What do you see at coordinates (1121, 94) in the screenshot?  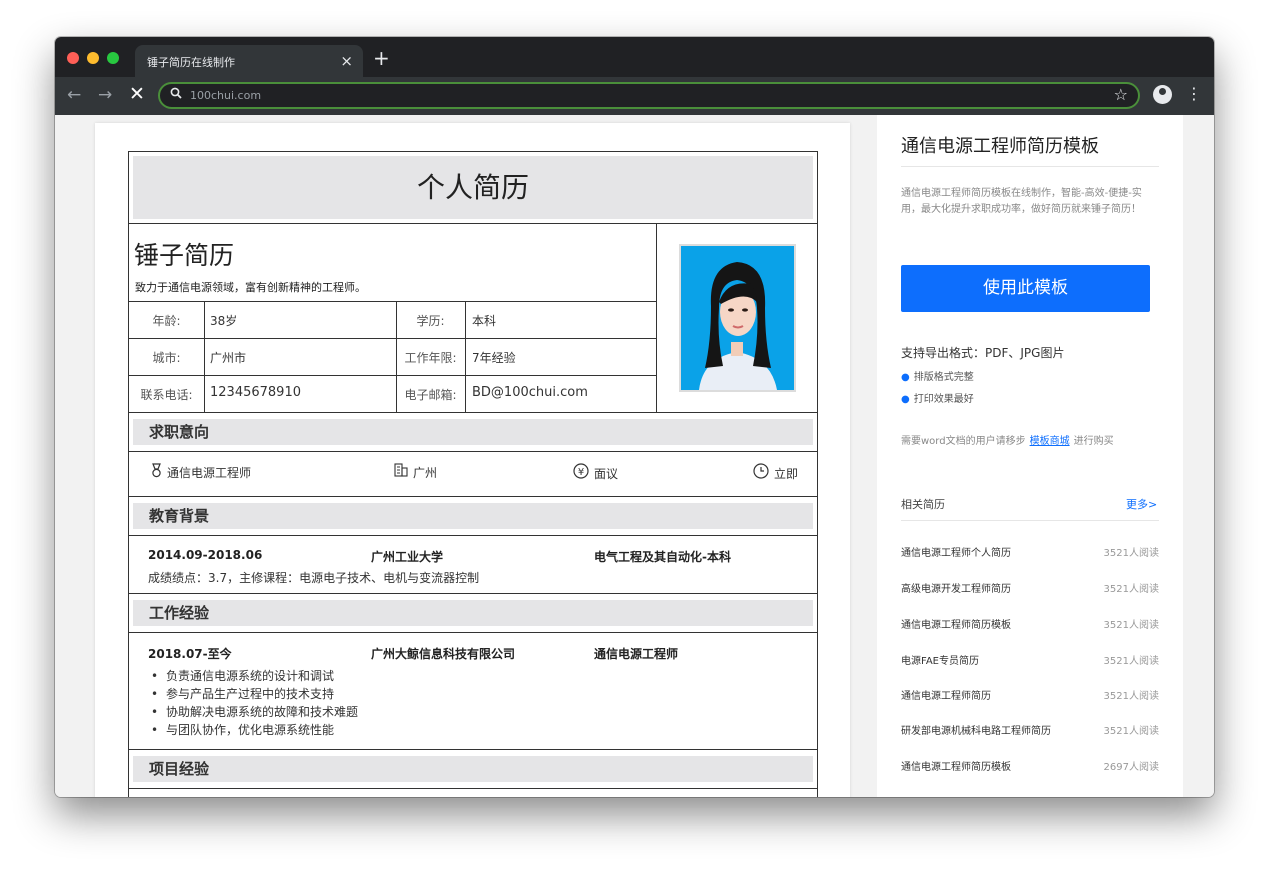 I see `bookmark-star-icon: ☆` at bounding box center [1121, 94].